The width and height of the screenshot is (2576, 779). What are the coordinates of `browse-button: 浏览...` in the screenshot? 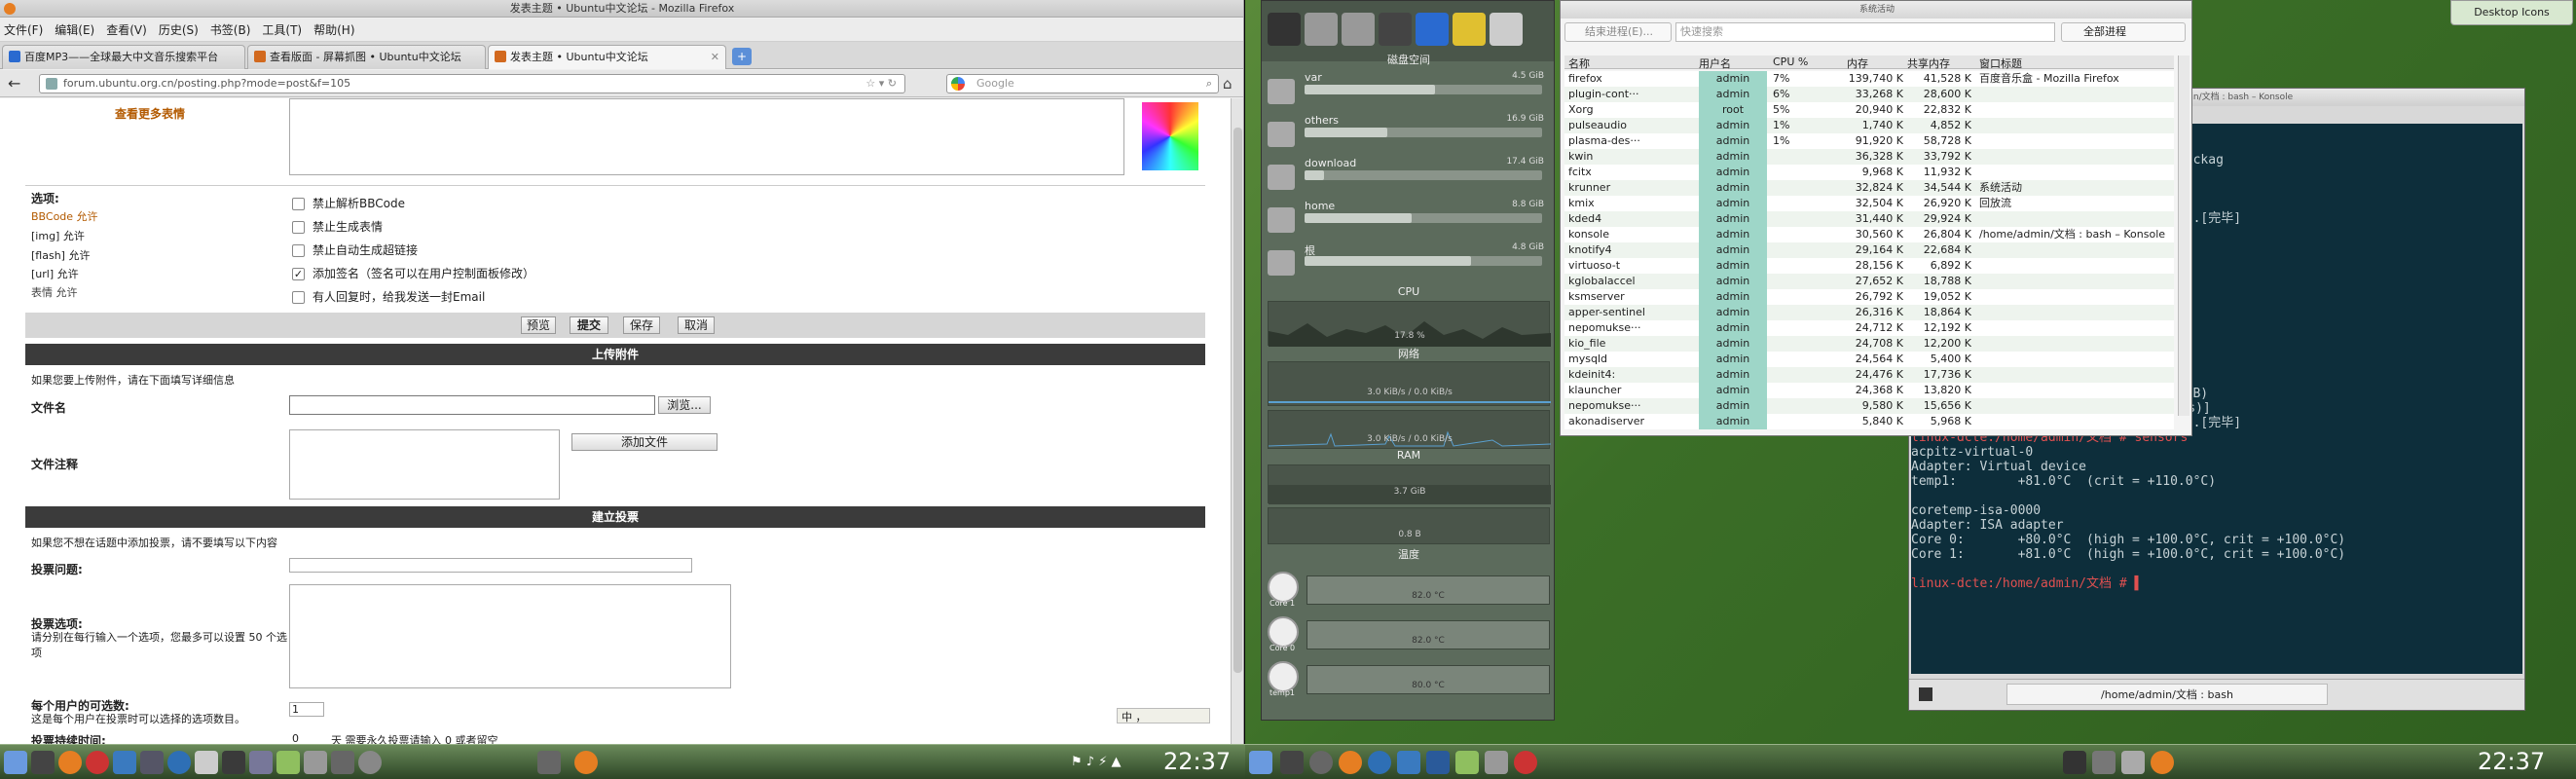 It's located at (684, 405).